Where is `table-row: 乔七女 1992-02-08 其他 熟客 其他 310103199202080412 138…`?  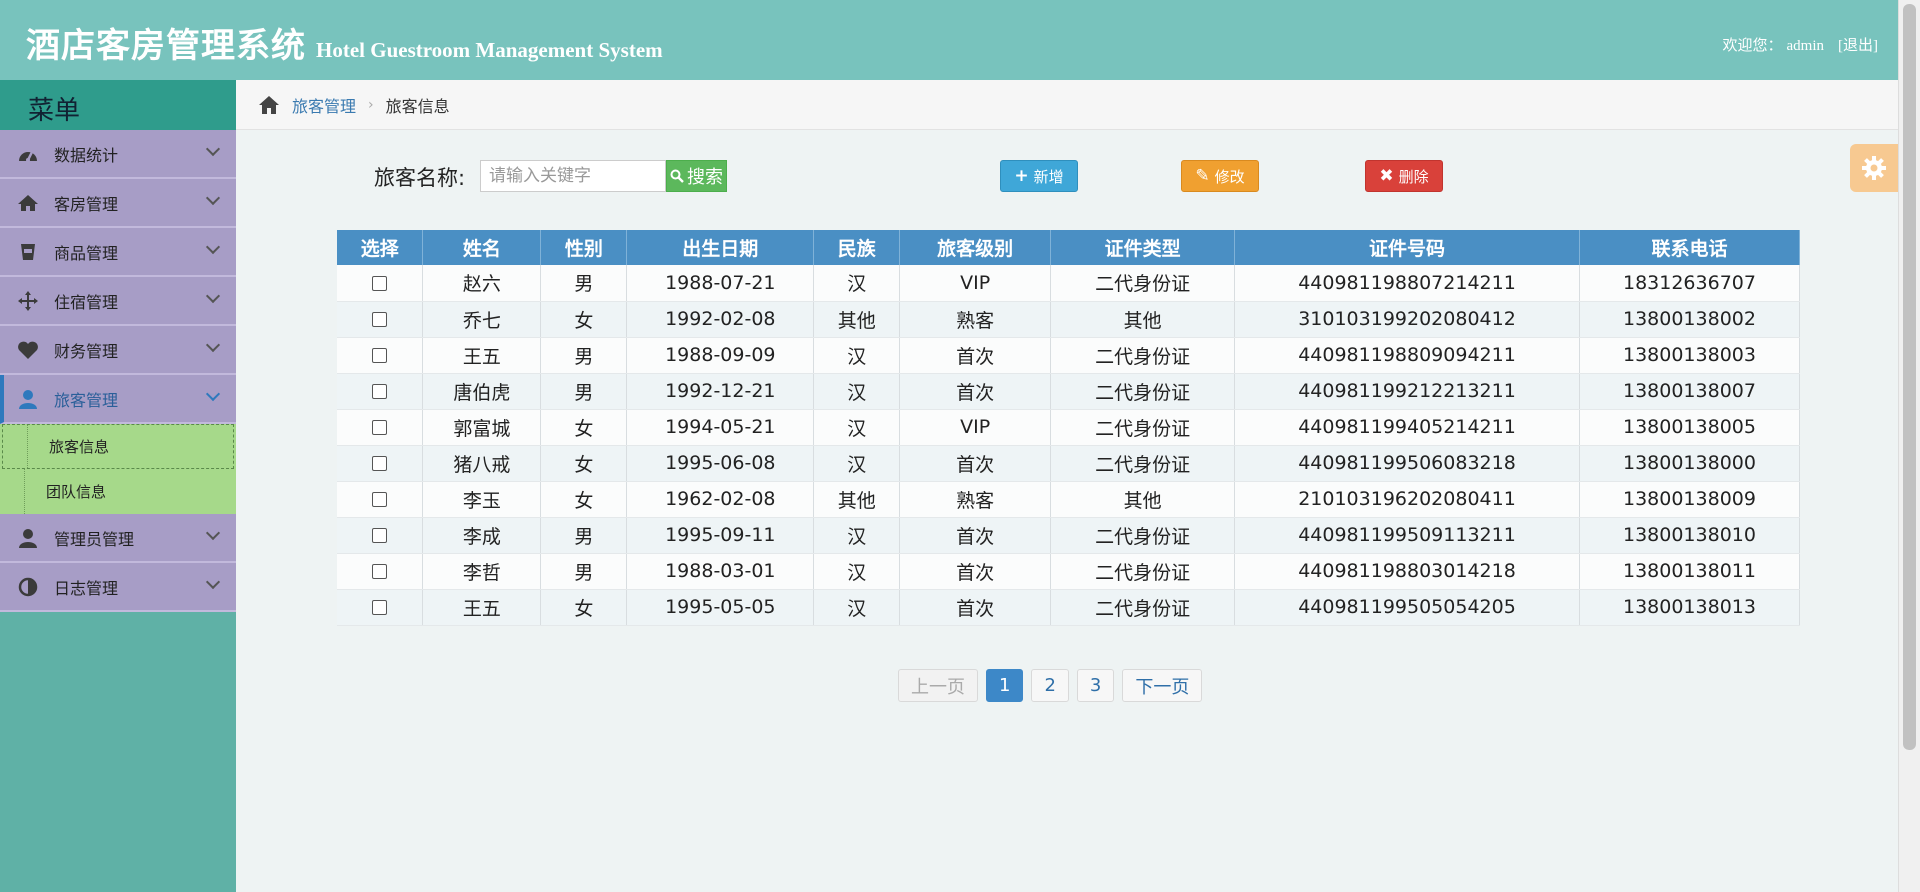 table-row: 乔七女 1992-02-08 其他 熟客 其他 310103199202080412 138… is located at coordinates (1069, 319).